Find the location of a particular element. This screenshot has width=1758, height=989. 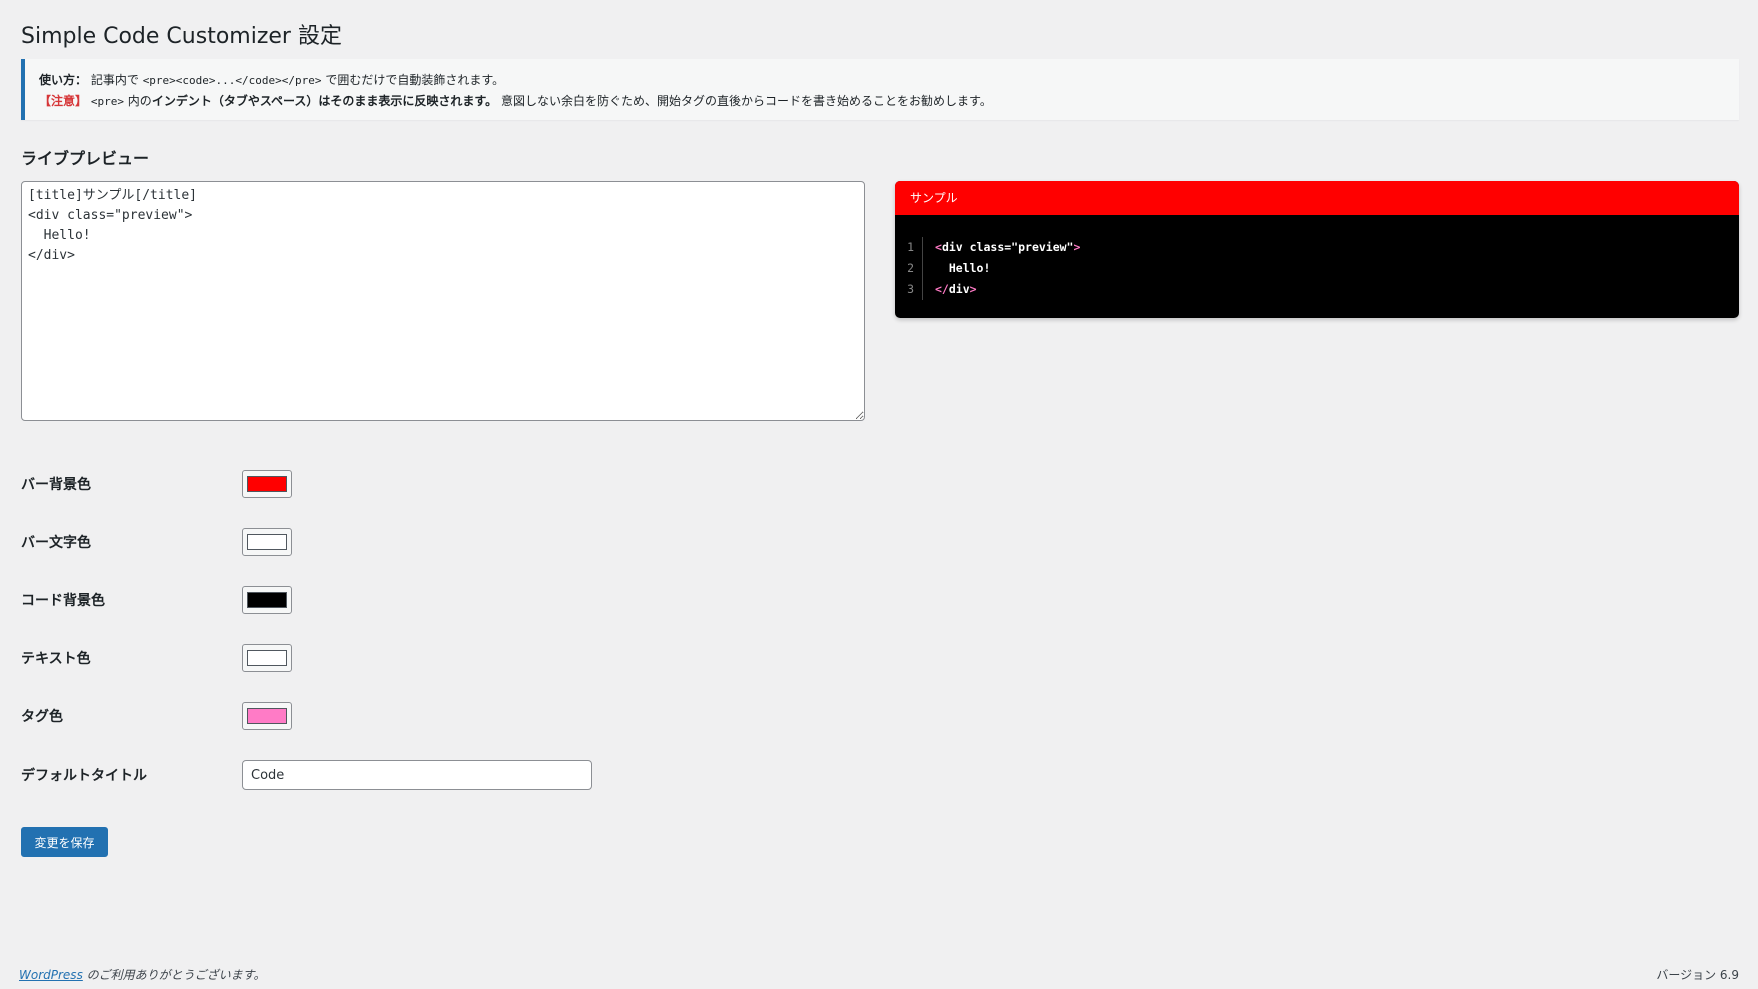

row-text-color: テキスト色 is located at coordinates (156, 658).